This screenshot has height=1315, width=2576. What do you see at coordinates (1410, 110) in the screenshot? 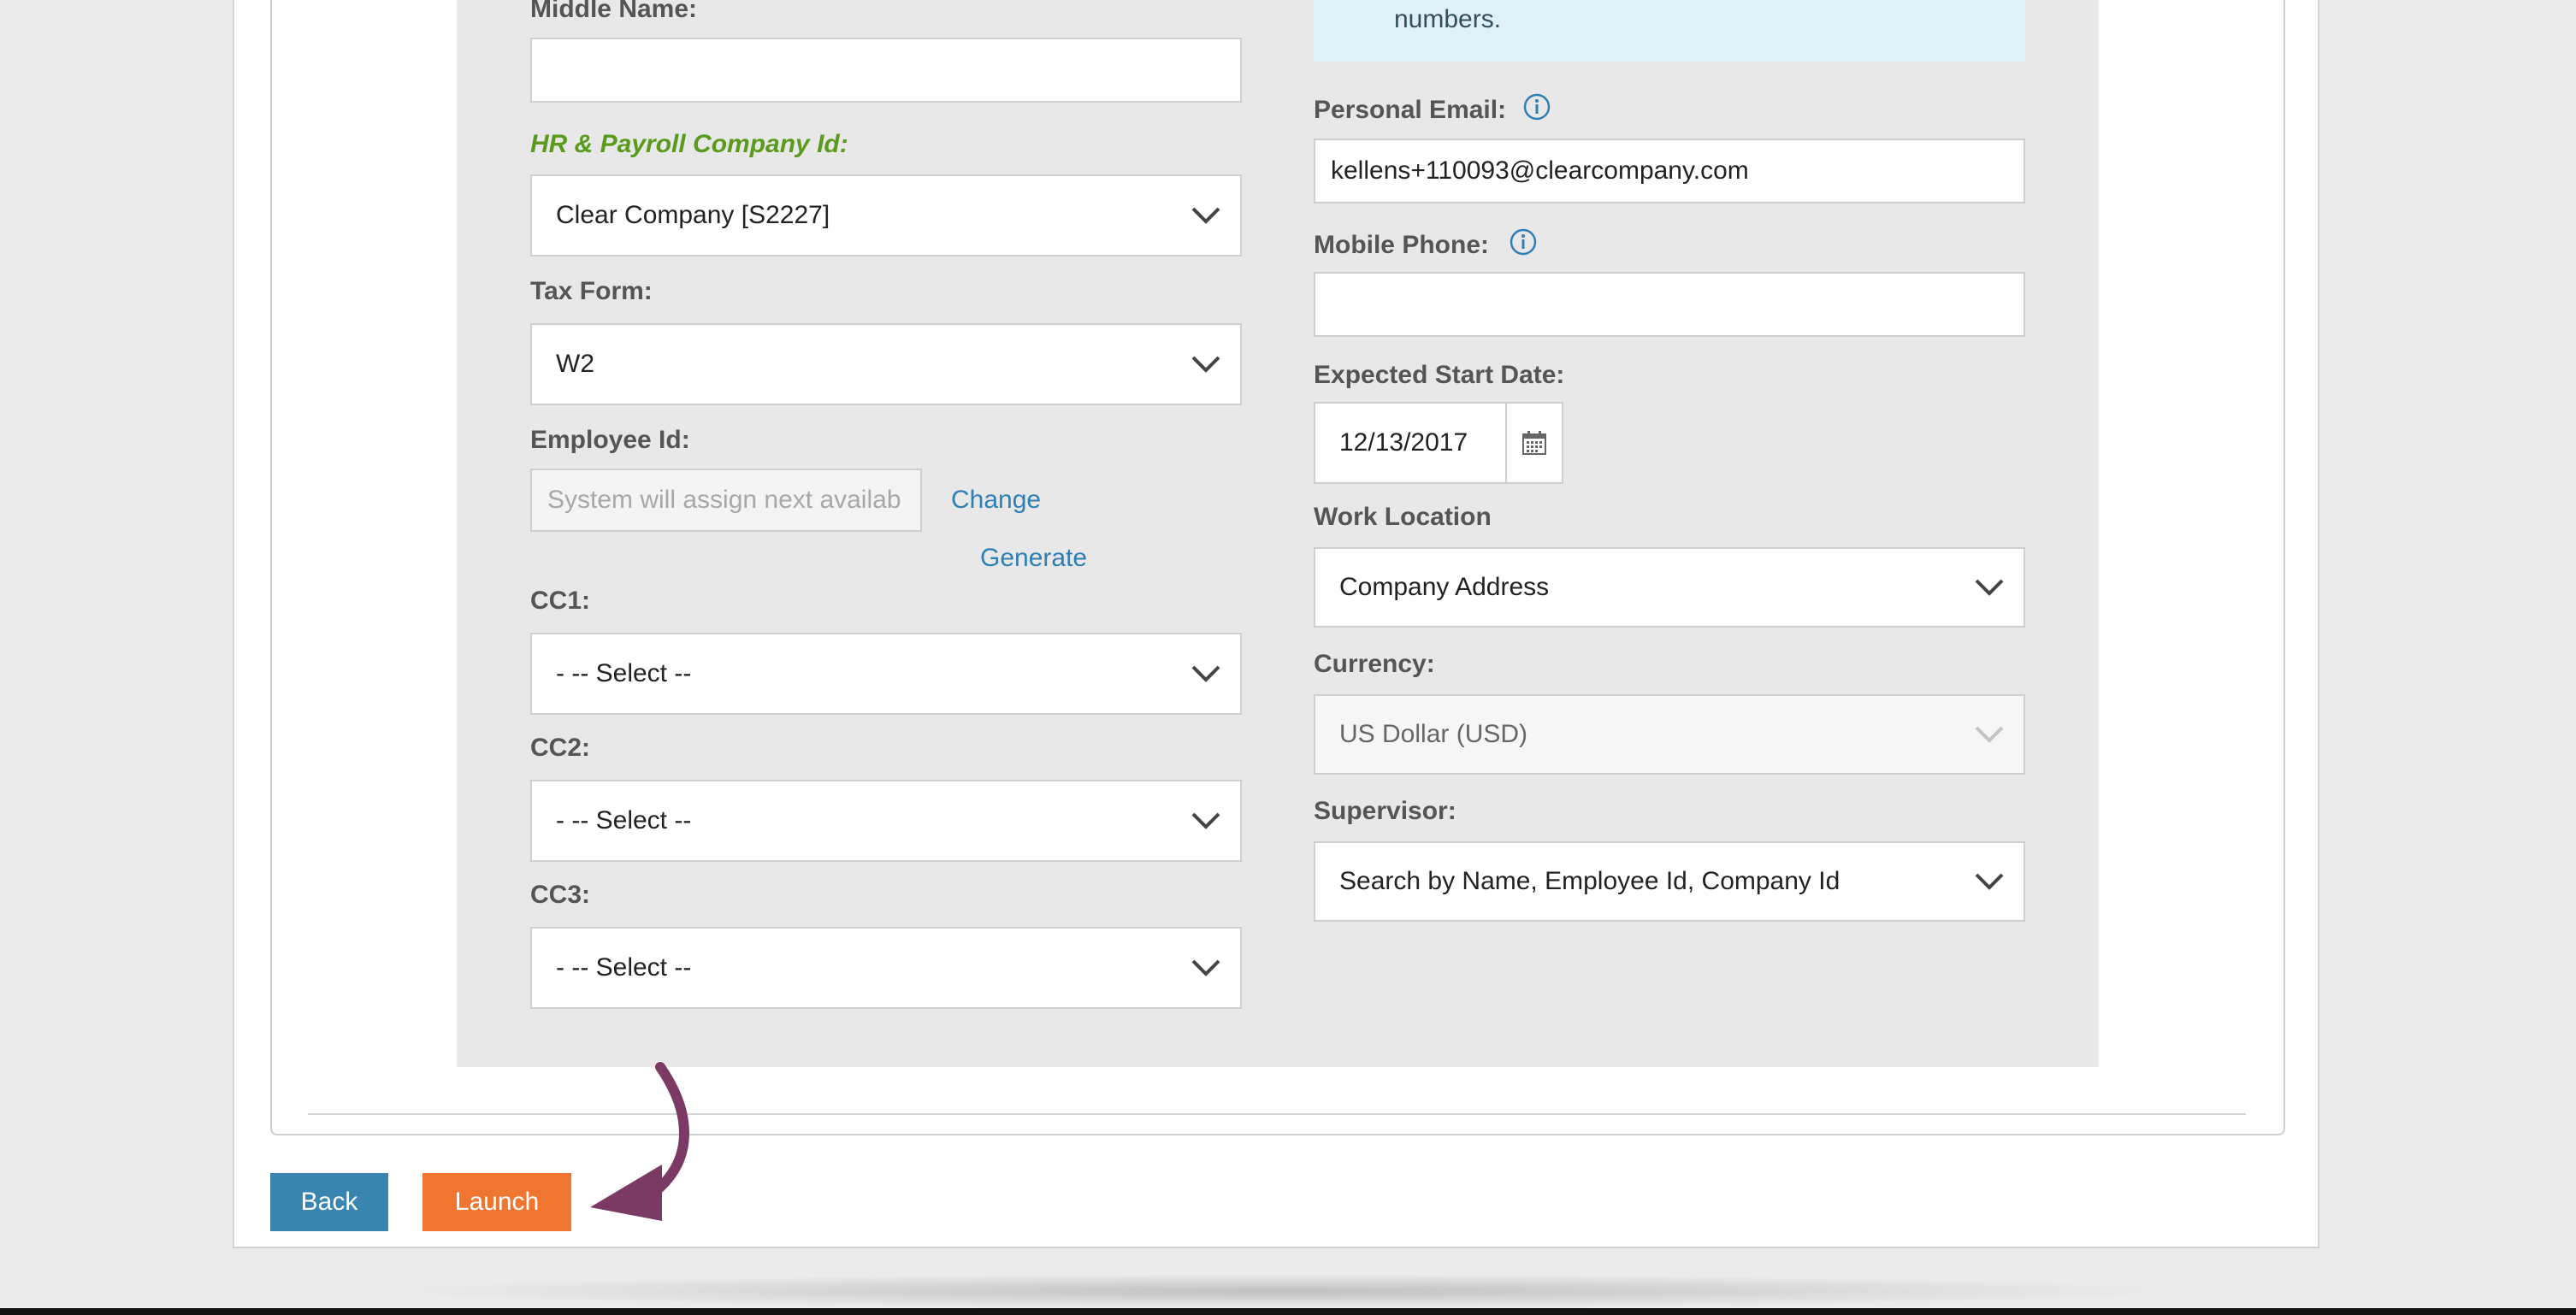
I see `personal-email-label: Personal Email:` at bounding box center [1410, 110].